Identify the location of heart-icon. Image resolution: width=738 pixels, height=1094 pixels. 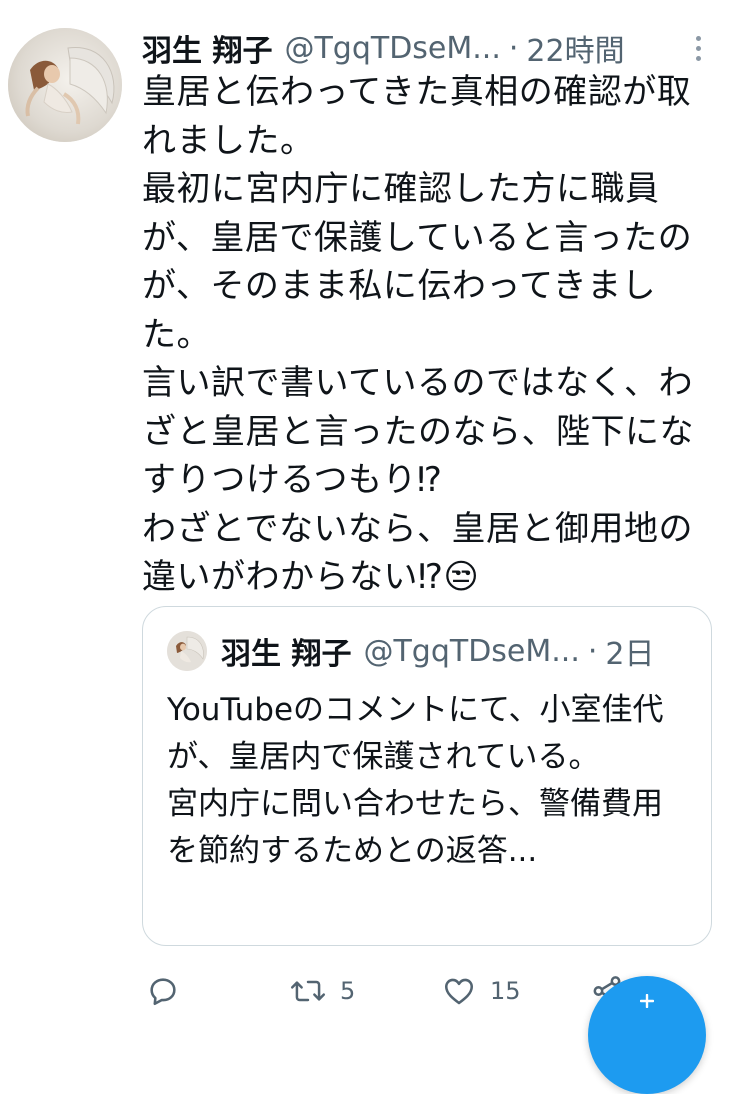
(459, 991).